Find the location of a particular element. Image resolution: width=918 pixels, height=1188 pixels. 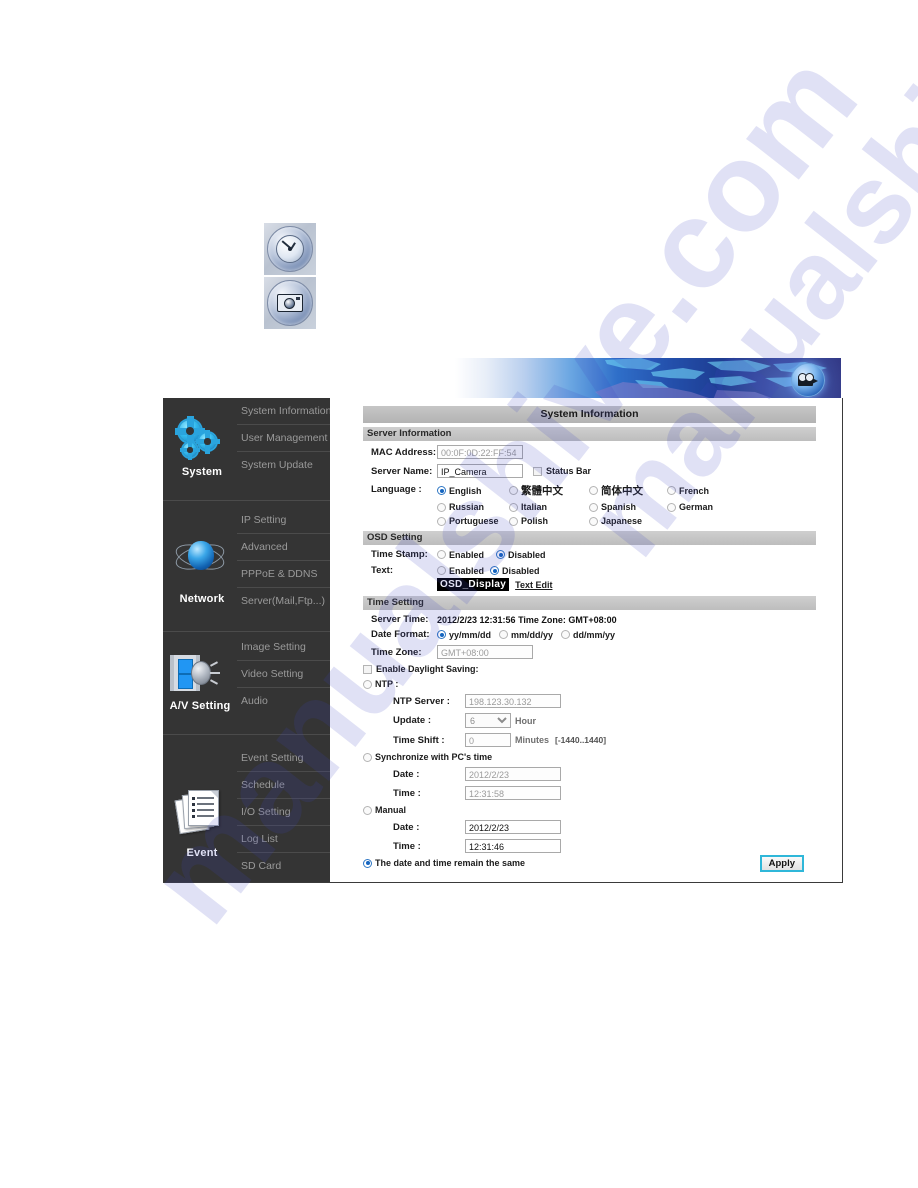

sync-pc-radio is located at coordinates (367, 757).